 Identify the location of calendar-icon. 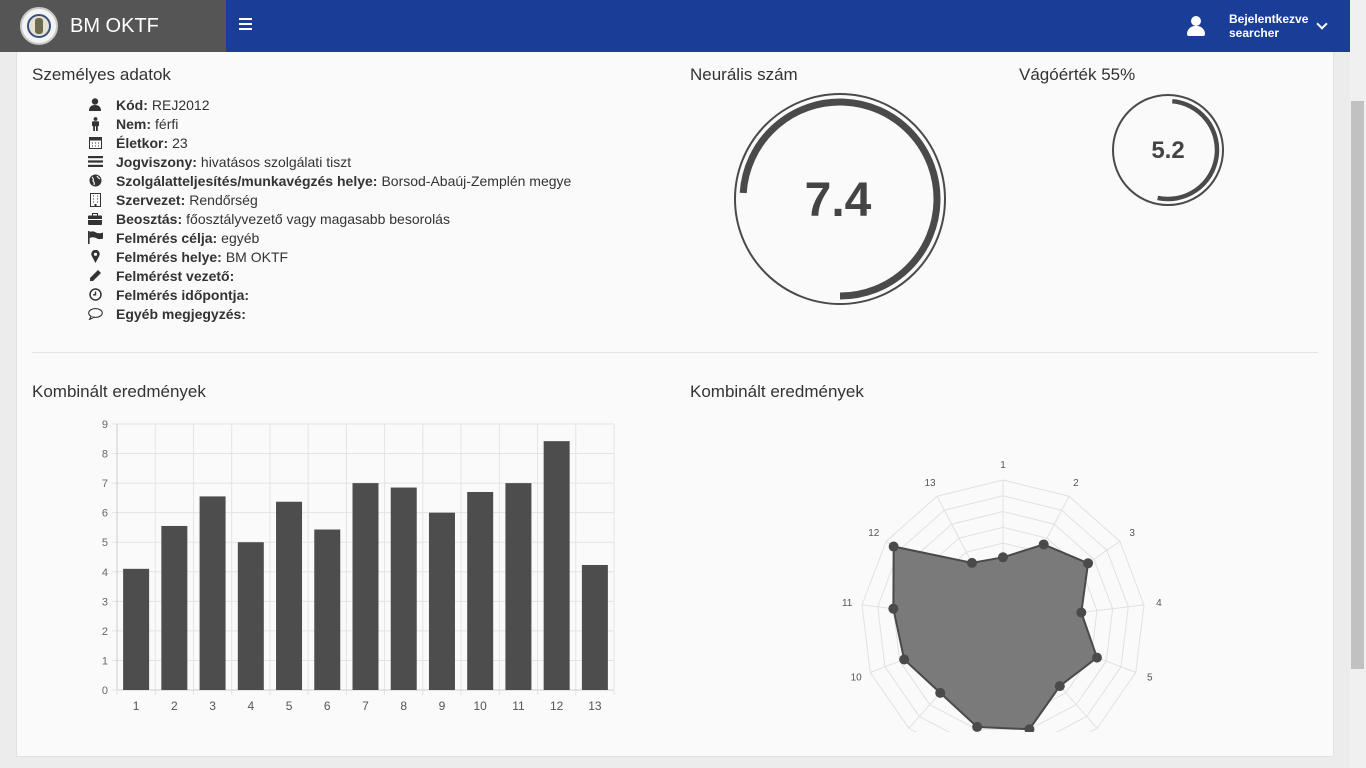
(95, 143).